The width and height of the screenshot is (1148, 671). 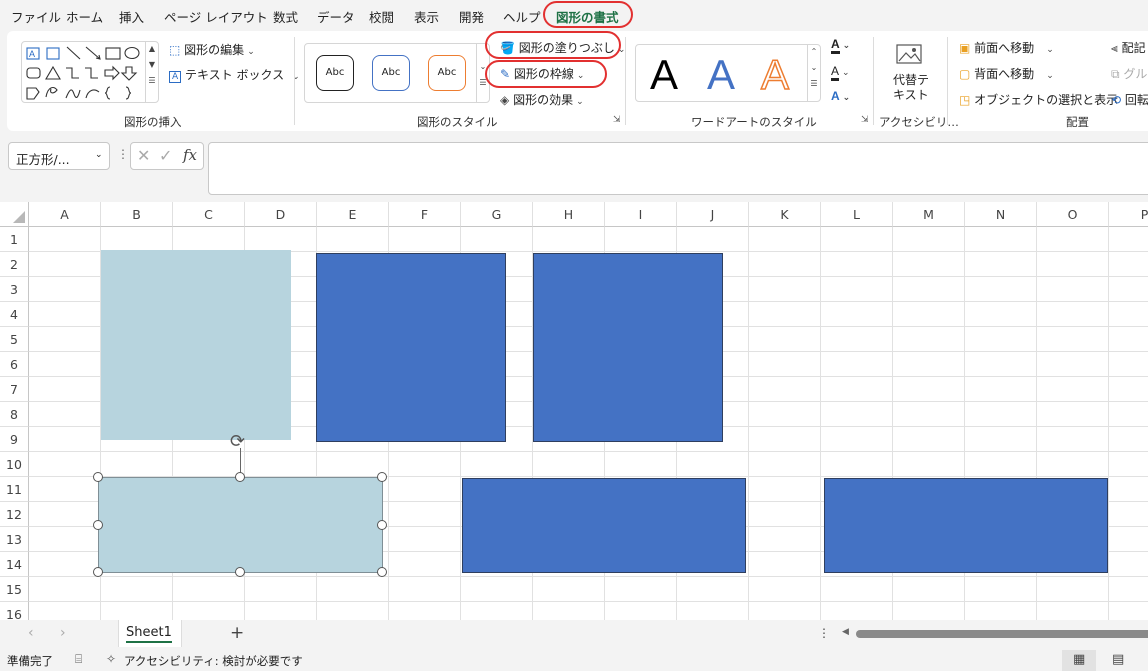 I want to click on scroll-down-icon: ▼, so click(x=152, y=65).